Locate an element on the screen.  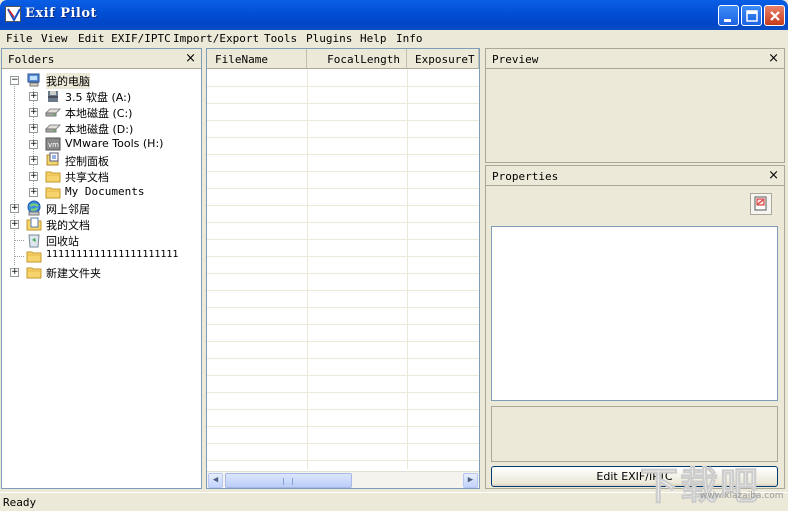
tree-item-floppy-a: + 3.5 软盘 (A:) is located at coordinates (102, 96).